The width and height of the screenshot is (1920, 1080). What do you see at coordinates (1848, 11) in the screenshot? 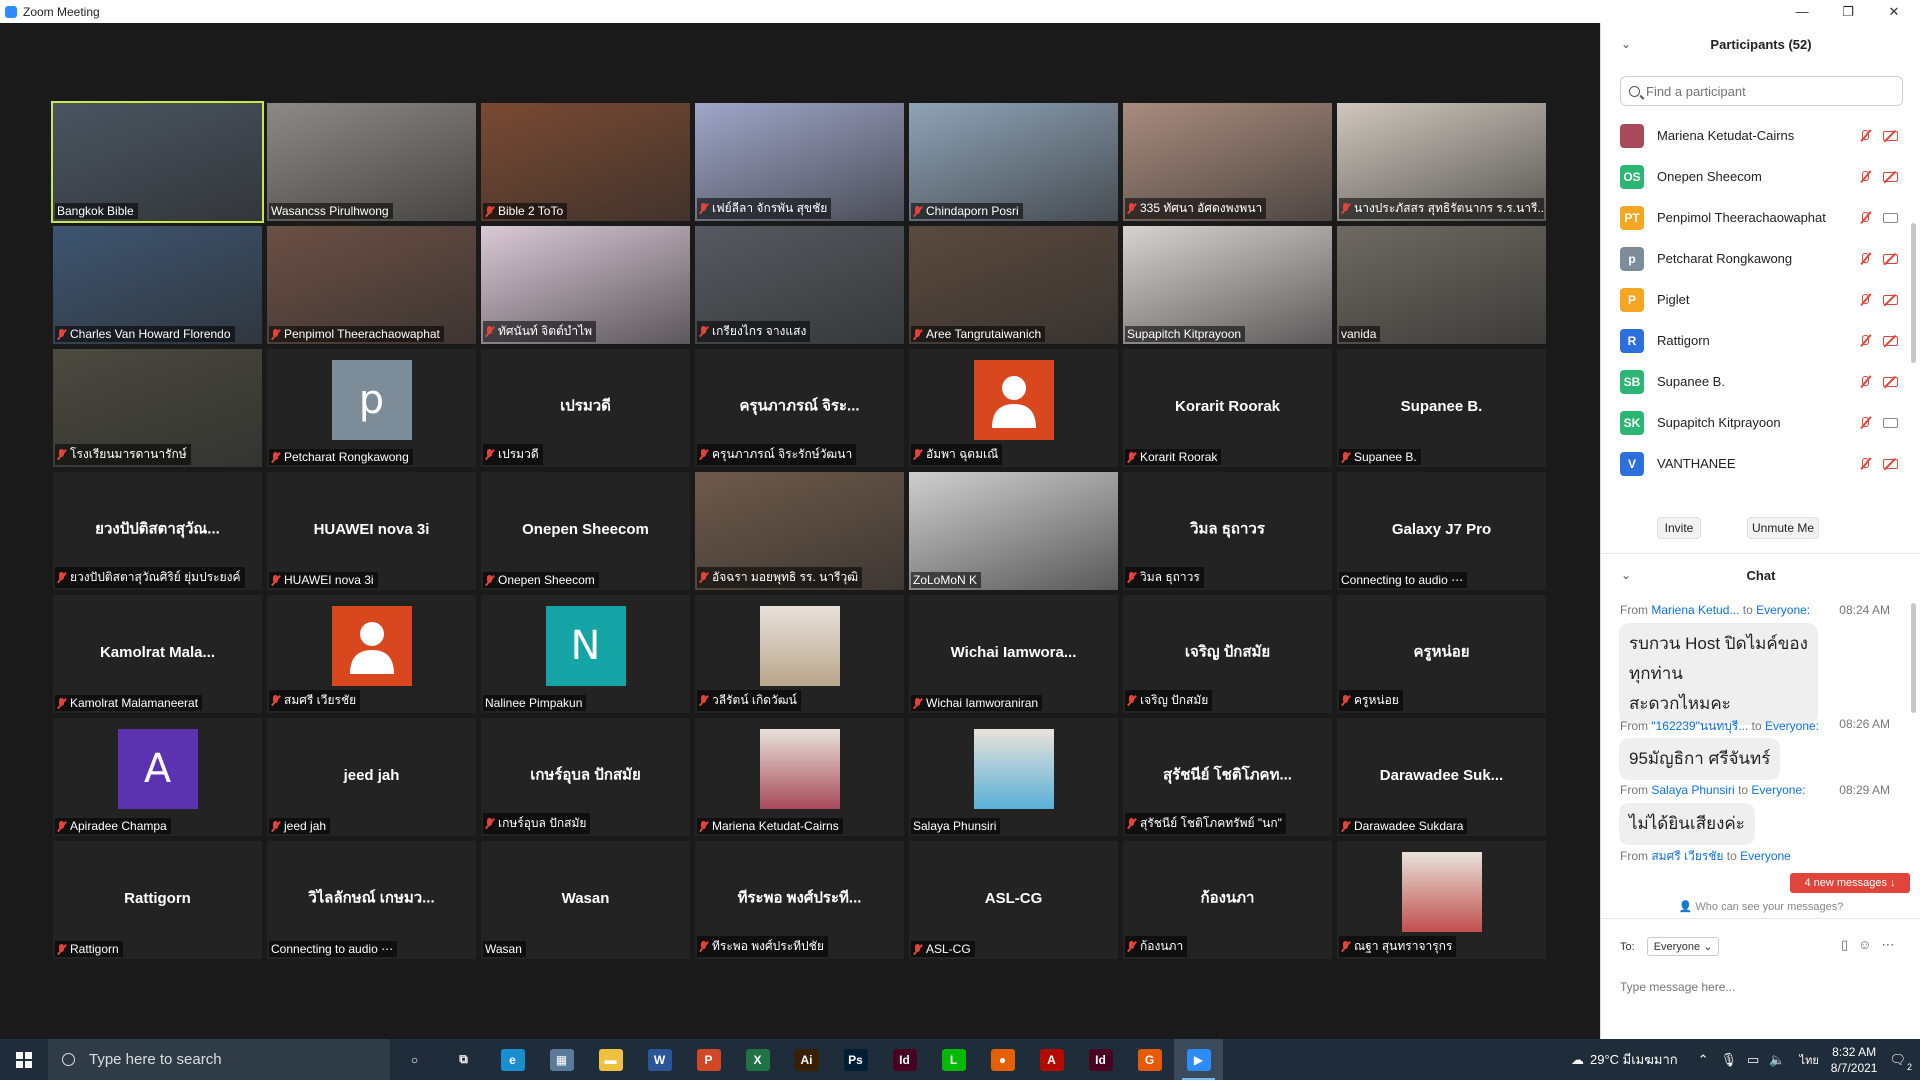
I see `restore-button: ❐` at bounding box center [1848, 11].